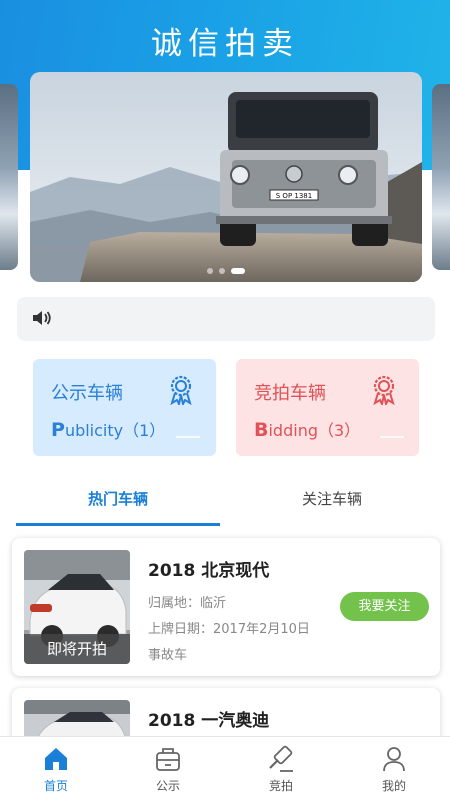 The height and width of the screenshot is (800, 450). What do you see at coordinates (281, 761) in the screenshot?
I see `gavel-icon` at bounding box center [281, 761].